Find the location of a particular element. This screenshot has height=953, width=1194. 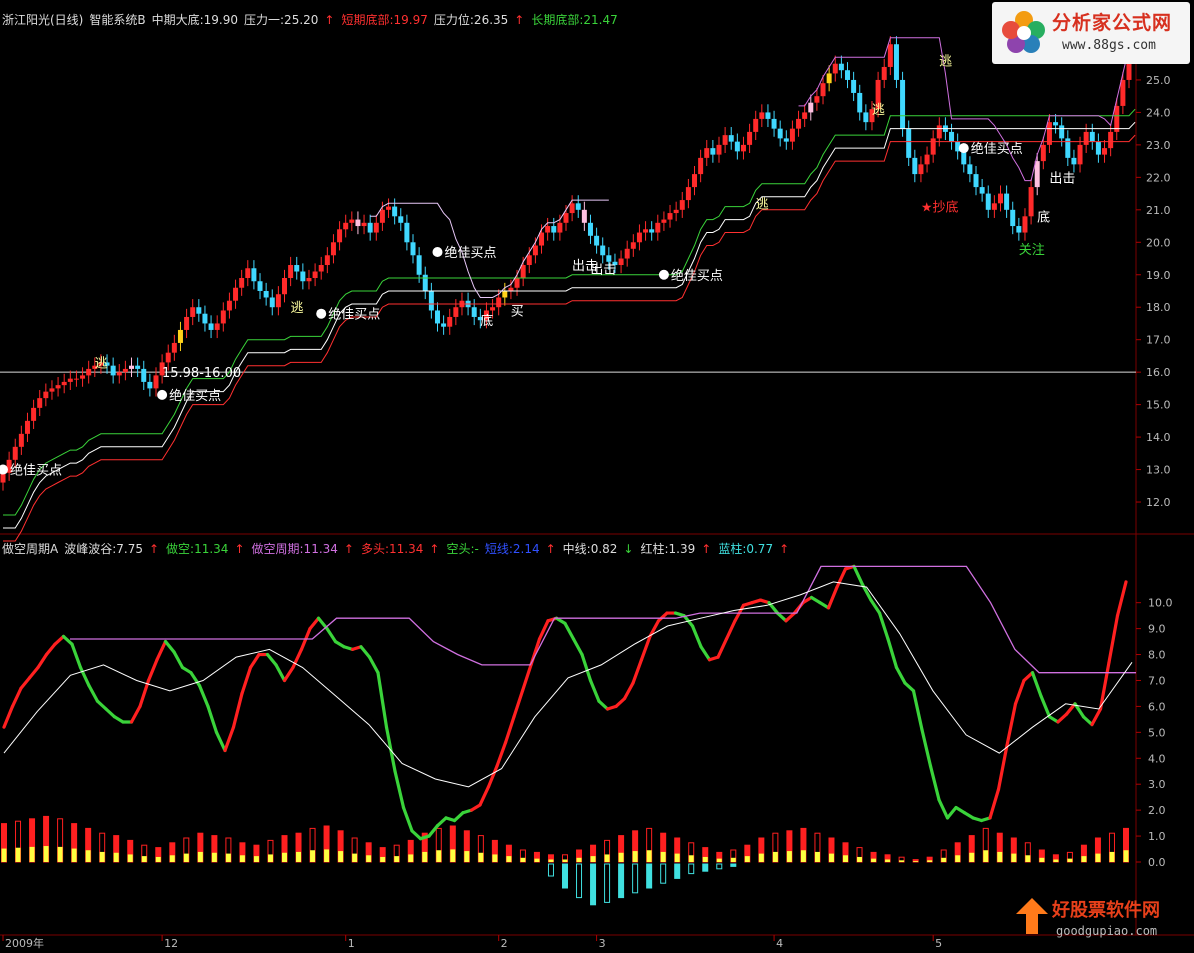

annotation-label: 15.98-16.00 is located at coordinates (201, 373).